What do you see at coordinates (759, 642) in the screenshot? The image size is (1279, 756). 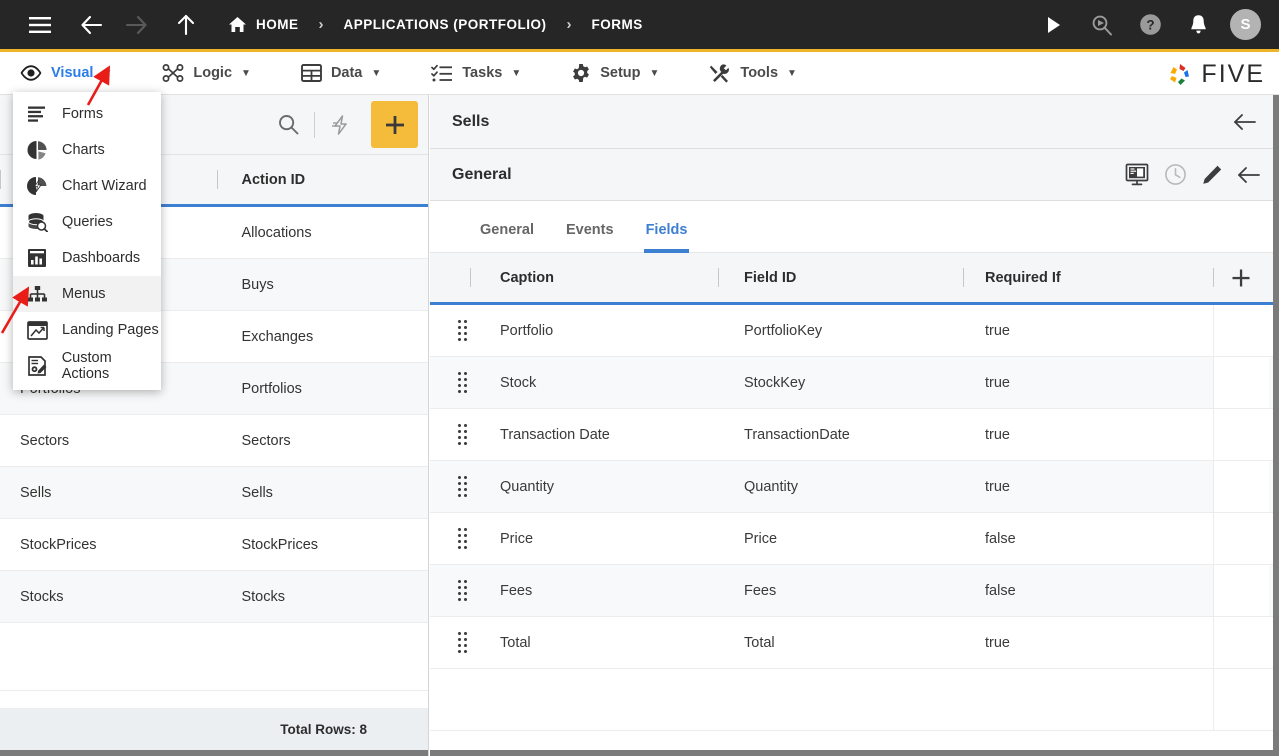 I see `row-field-id: Total` at bounding box center [759, 642].